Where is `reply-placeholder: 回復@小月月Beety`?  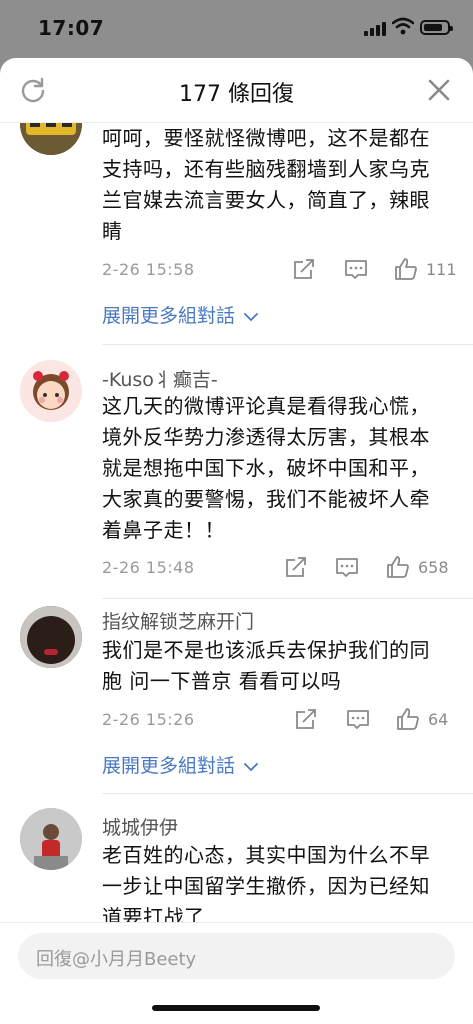 reply-placeholder: 回復@小月月Beety is located at coordinates (116, 959).